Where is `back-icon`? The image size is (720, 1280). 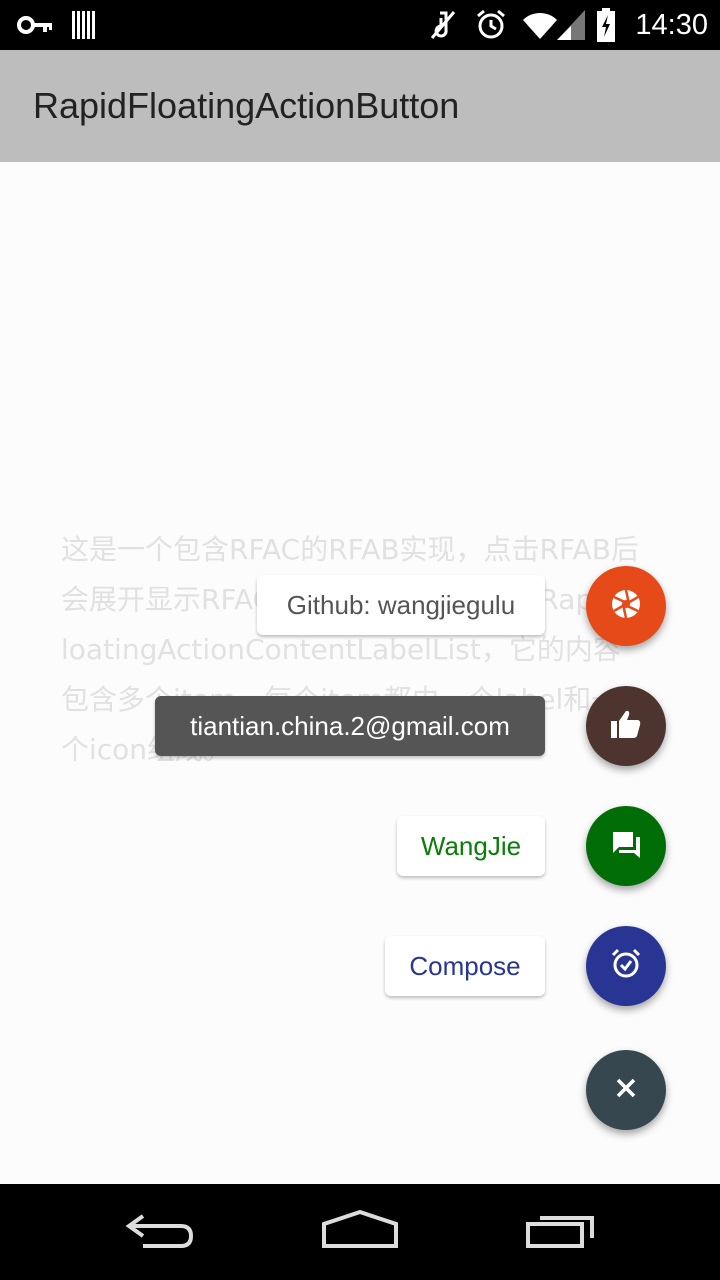
back-icon is located at coordinates (160, 1232).